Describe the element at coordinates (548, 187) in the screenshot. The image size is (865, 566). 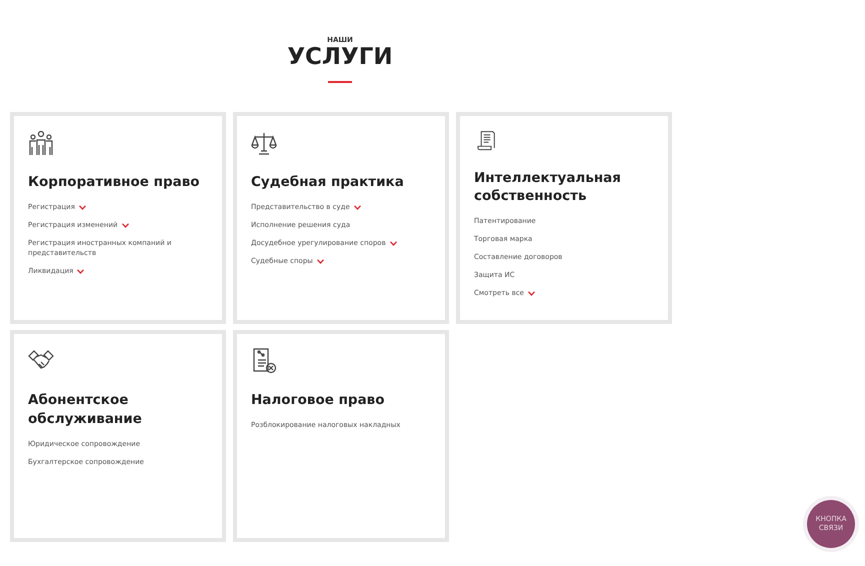
I see `service-title: Интеллектуальная собственность` at that location.